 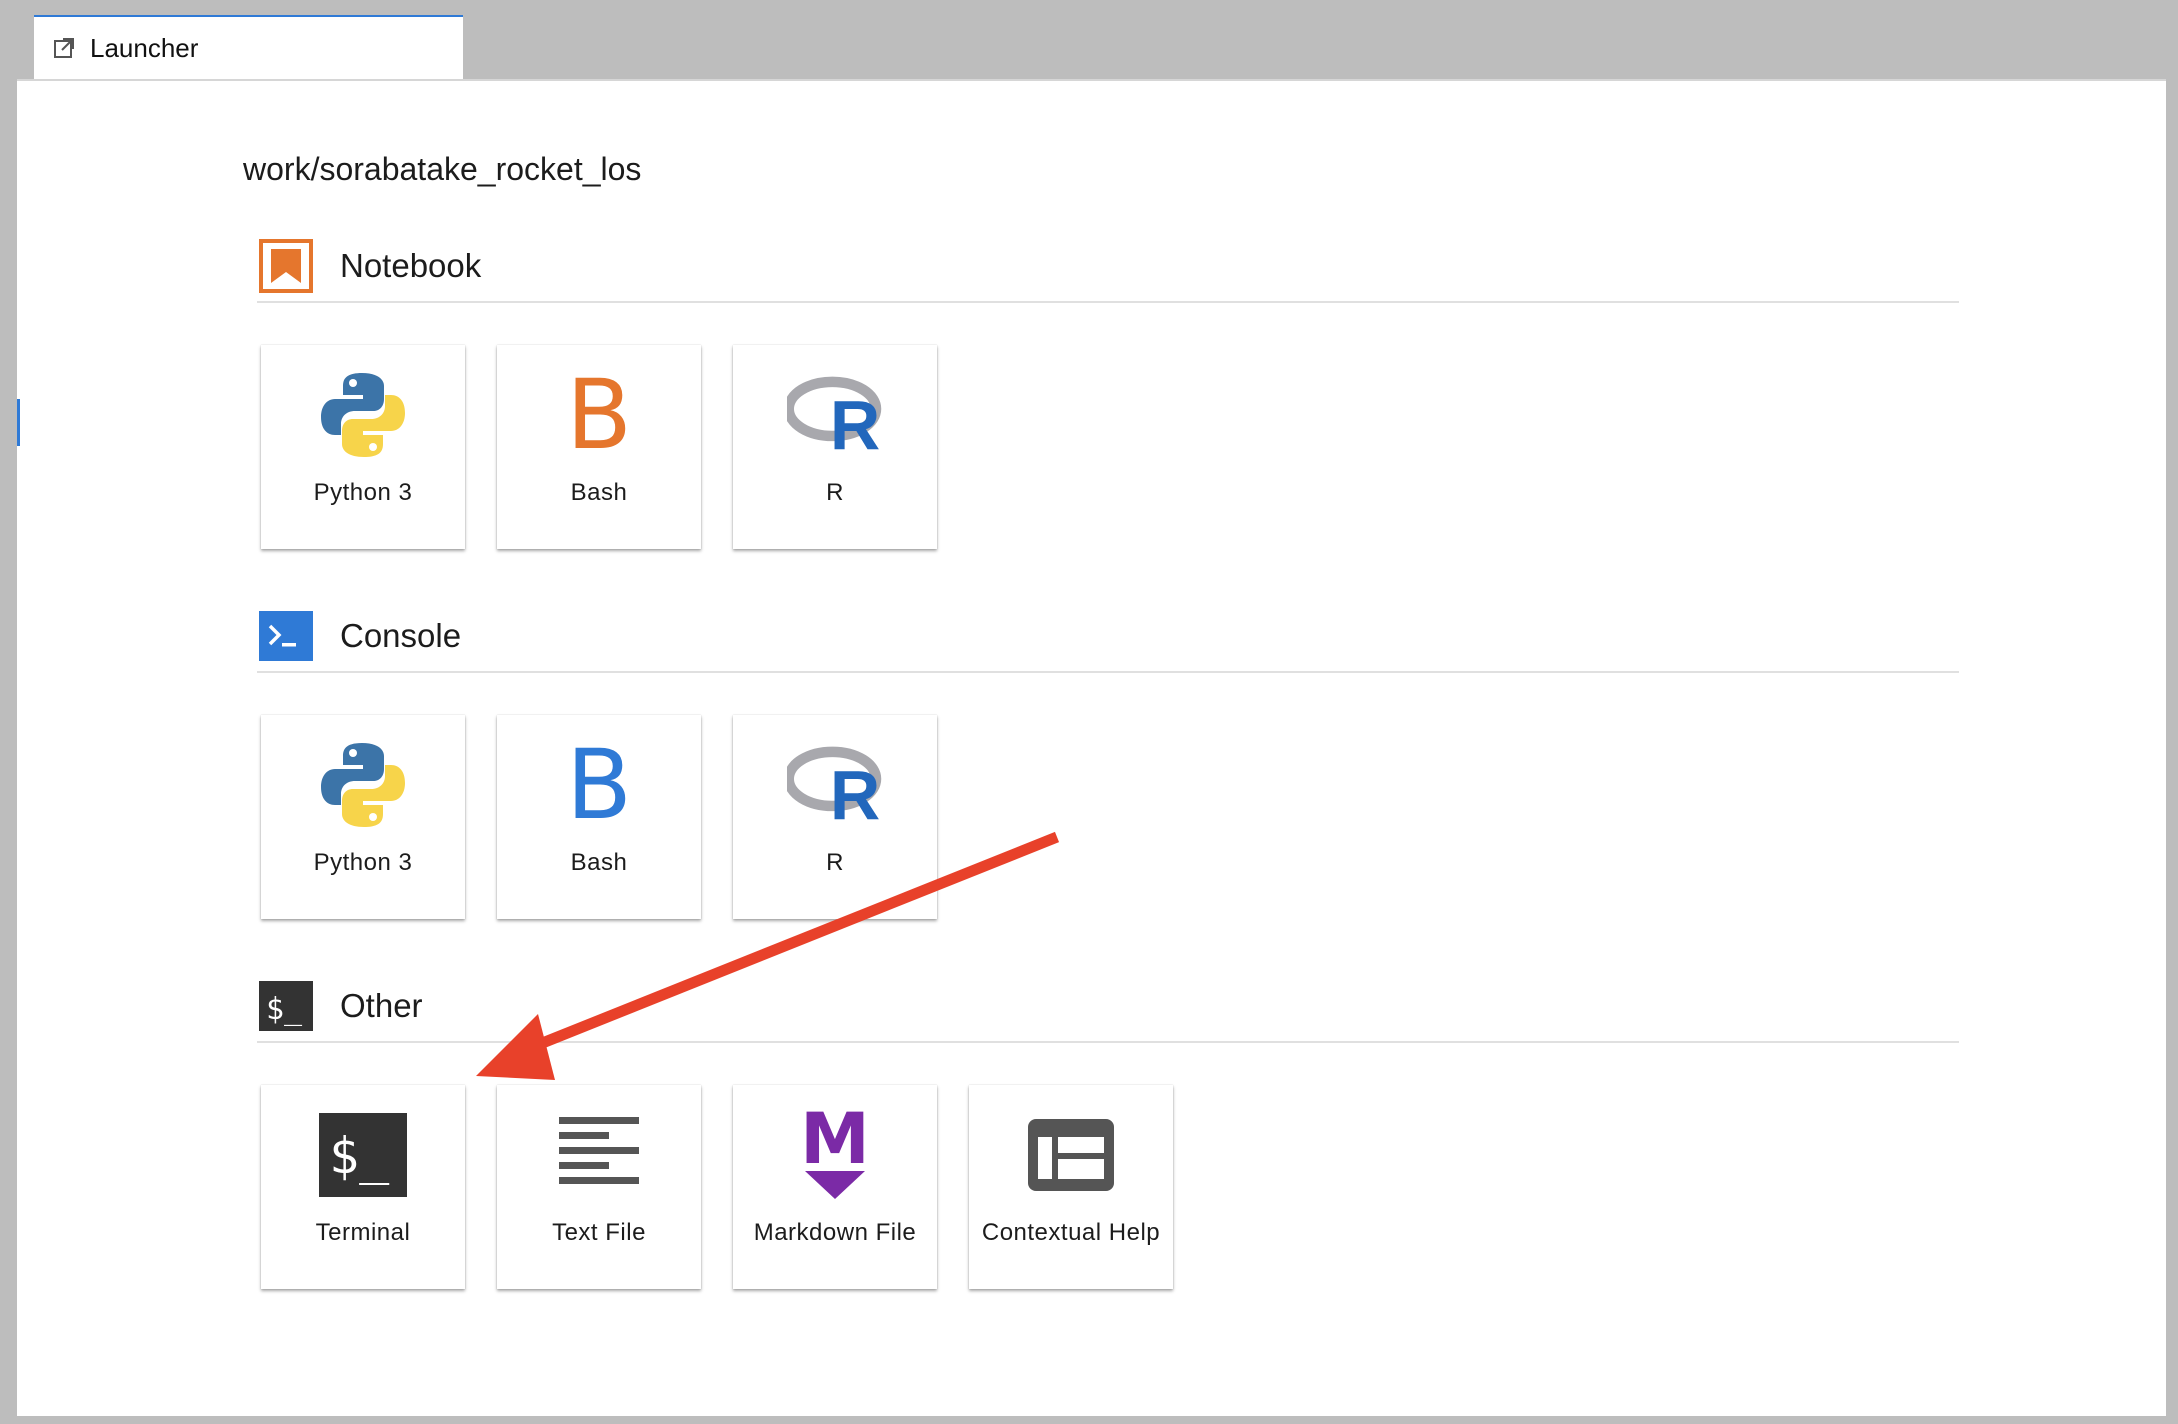 I want to click on current-directory-path: work/sorabatake_rocket_los, so click(x=442, y=169).